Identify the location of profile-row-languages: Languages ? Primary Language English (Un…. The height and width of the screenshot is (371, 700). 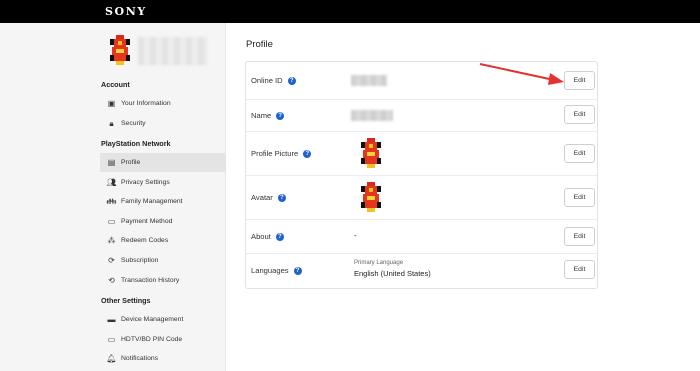
(421, 271).